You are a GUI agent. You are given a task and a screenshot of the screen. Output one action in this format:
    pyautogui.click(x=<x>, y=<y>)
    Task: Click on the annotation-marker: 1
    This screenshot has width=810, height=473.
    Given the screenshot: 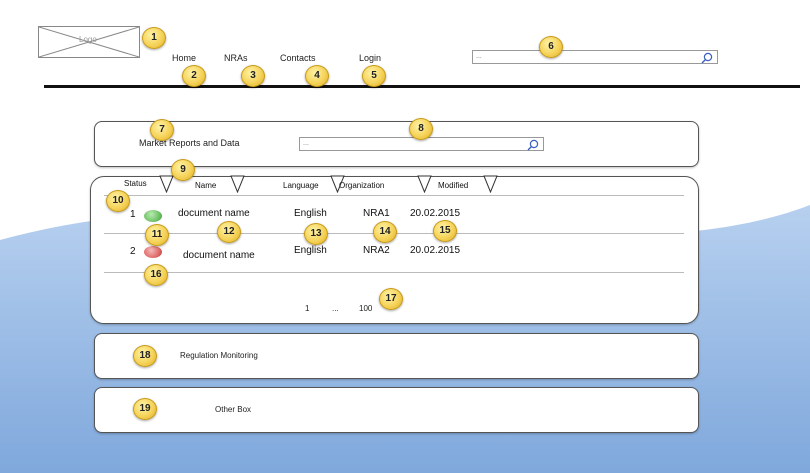 What is the action you would take?
    pyautogui.click(x=154, y=38)
    